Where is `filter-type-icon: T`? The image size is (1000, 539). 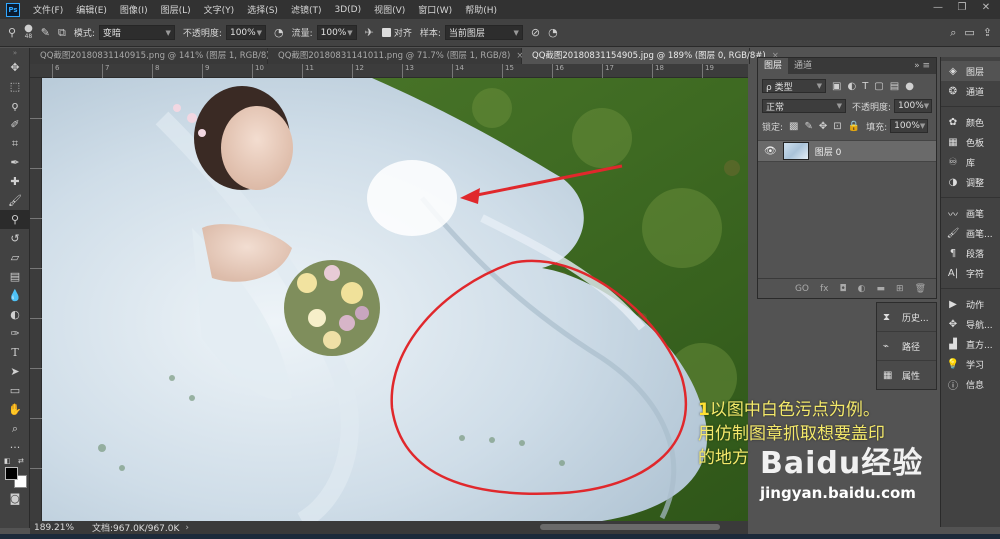 filter-type-icon: T is located at coordinates (865, 86).